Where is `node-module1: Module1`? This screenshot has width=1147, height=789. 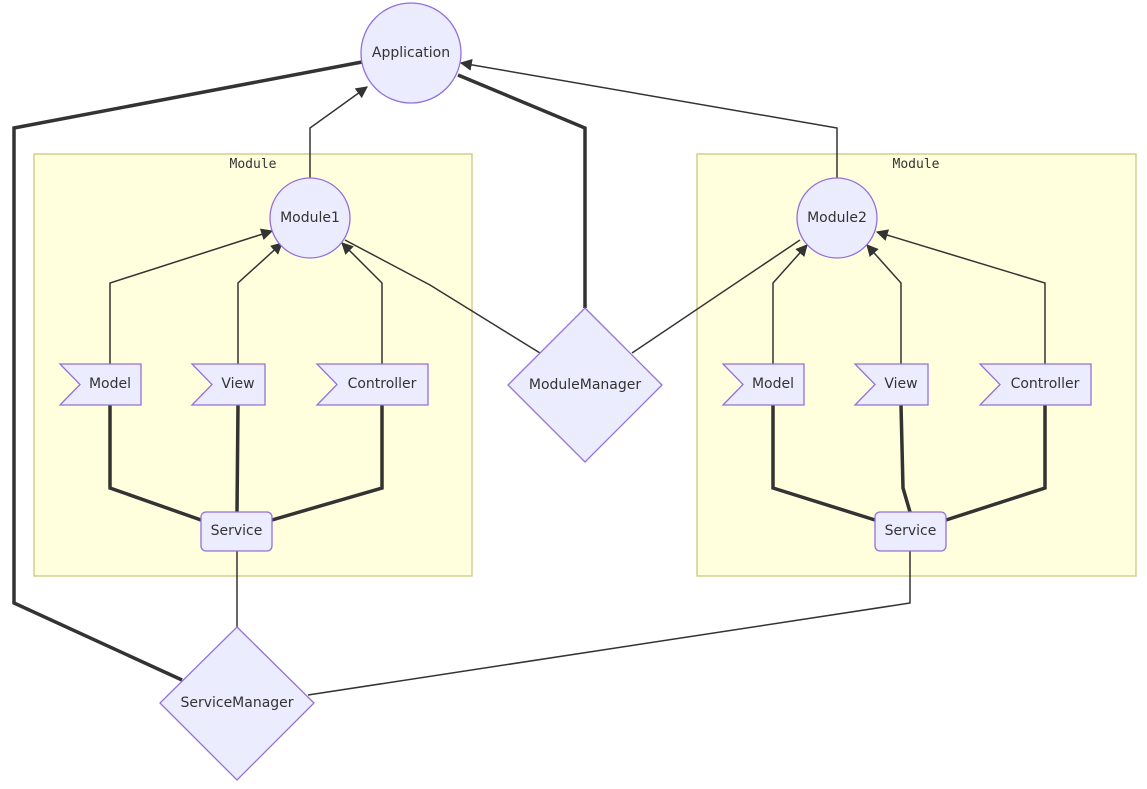 node-module1: Module1 is located at coordinates (310, 218).